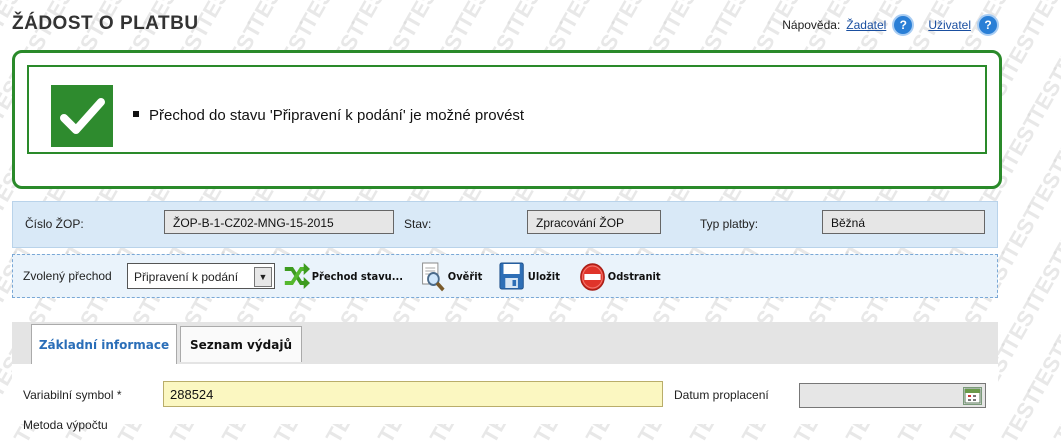 This screenshot has width=1061, height=448. I want to click on calculation-method-label: Metoda výpočtu, so click(65, 425).